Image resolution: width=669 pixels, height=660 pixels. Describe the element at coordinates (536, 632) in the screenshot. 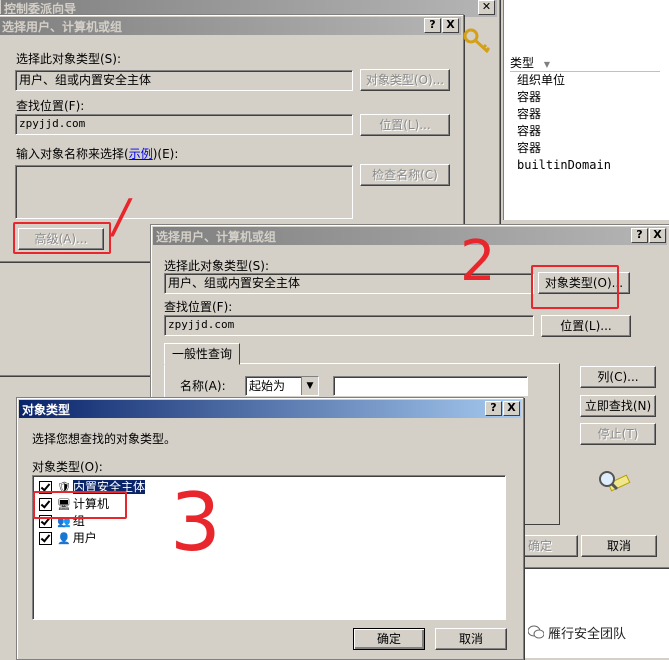

I see `wechat-icon` at that location.